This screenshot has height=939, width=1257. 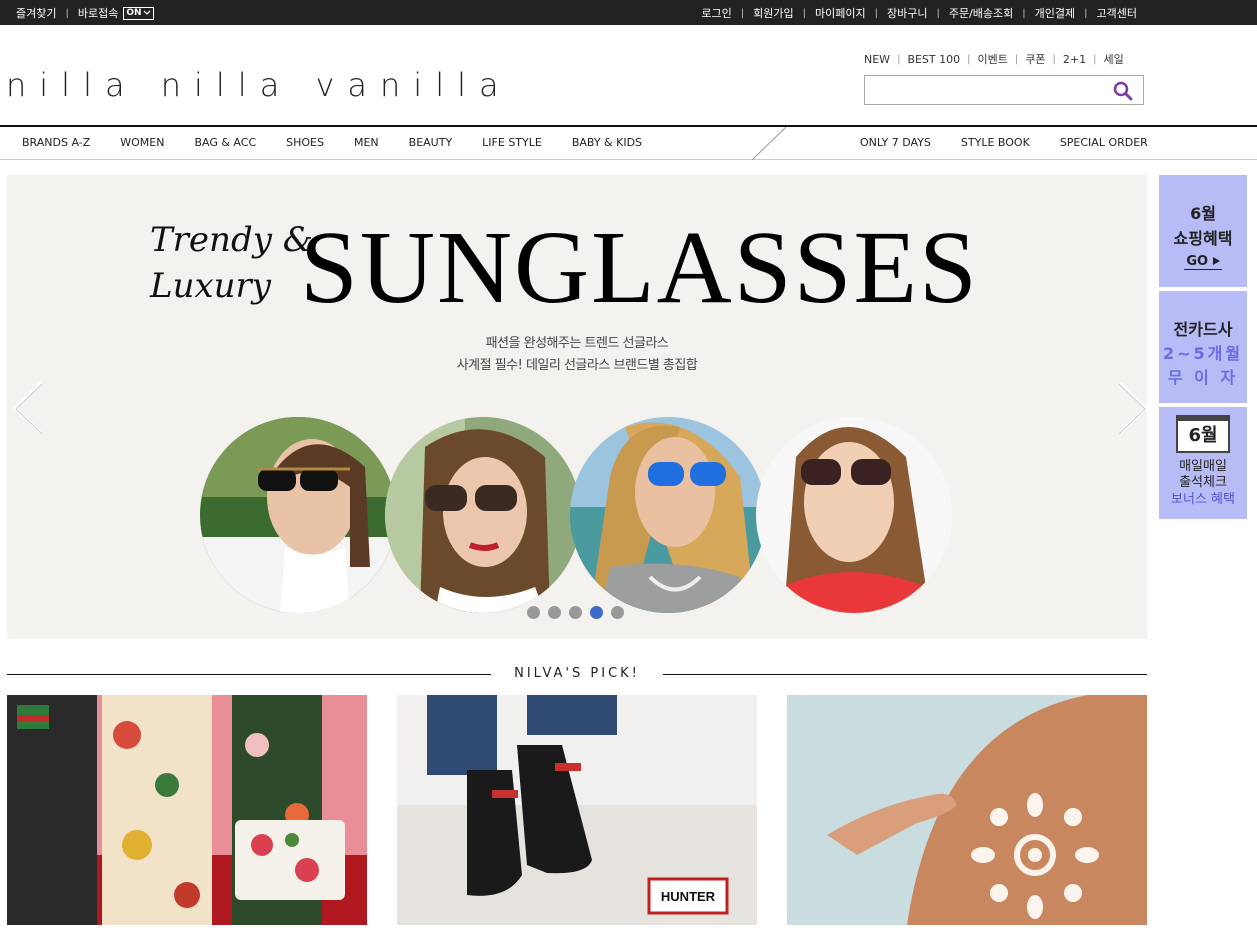 I want to click on slide-dot-active, so click(x=596, y=612).